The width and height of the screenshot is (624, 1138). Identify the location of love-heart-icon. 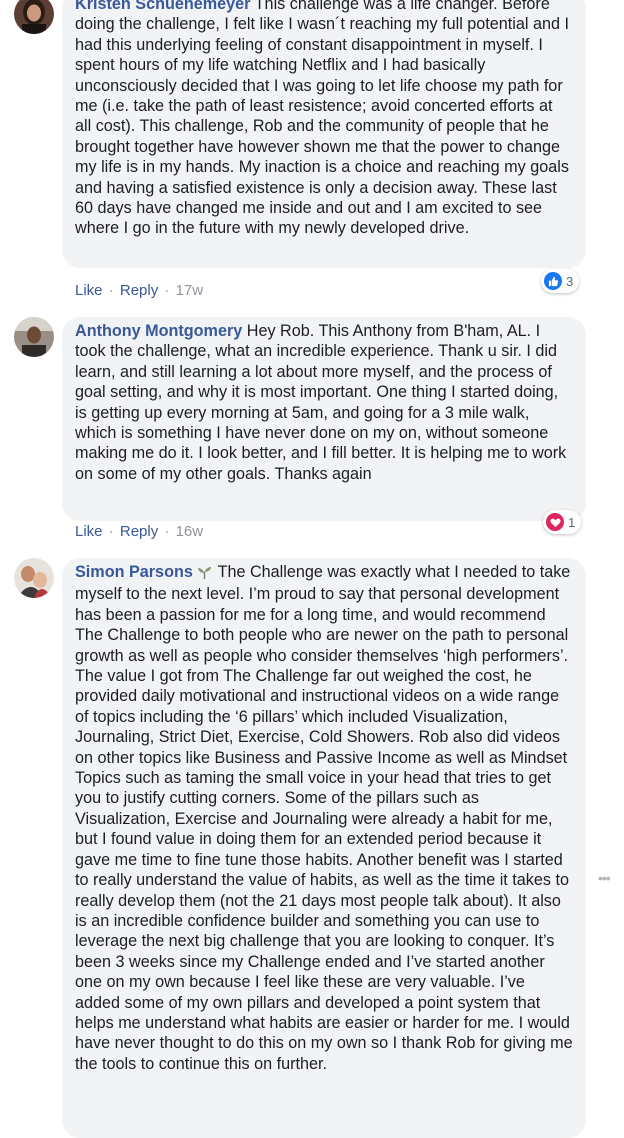
(555, 522).